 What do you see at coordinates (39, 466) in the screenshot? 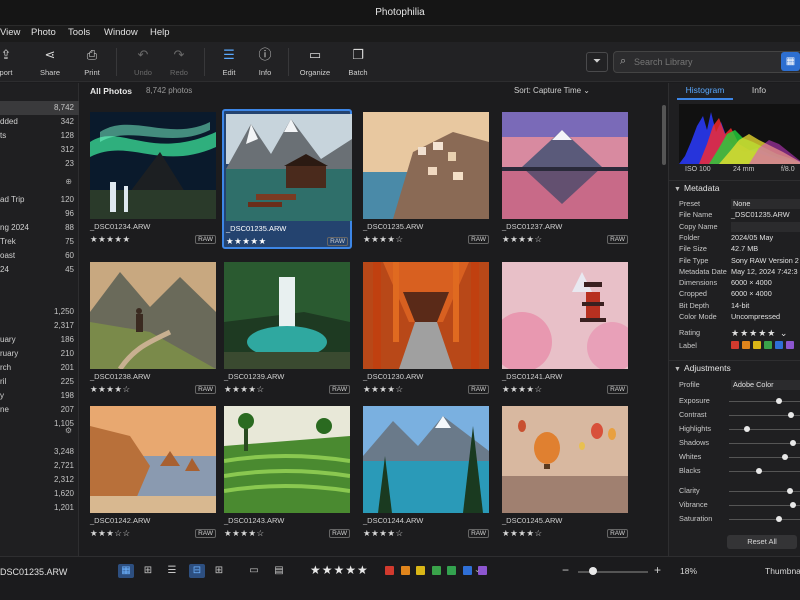
I see `sidebar-item: 2,721` at bounding box center [39, 466].